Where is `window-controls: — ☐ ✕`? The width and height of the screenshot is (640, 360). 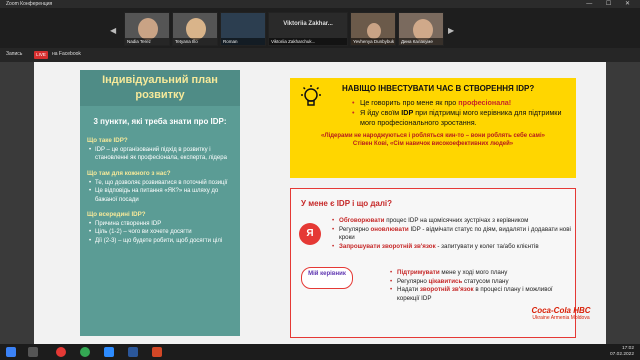
window-controls: — ☐ ✕ is located at coordinates (611, 4).